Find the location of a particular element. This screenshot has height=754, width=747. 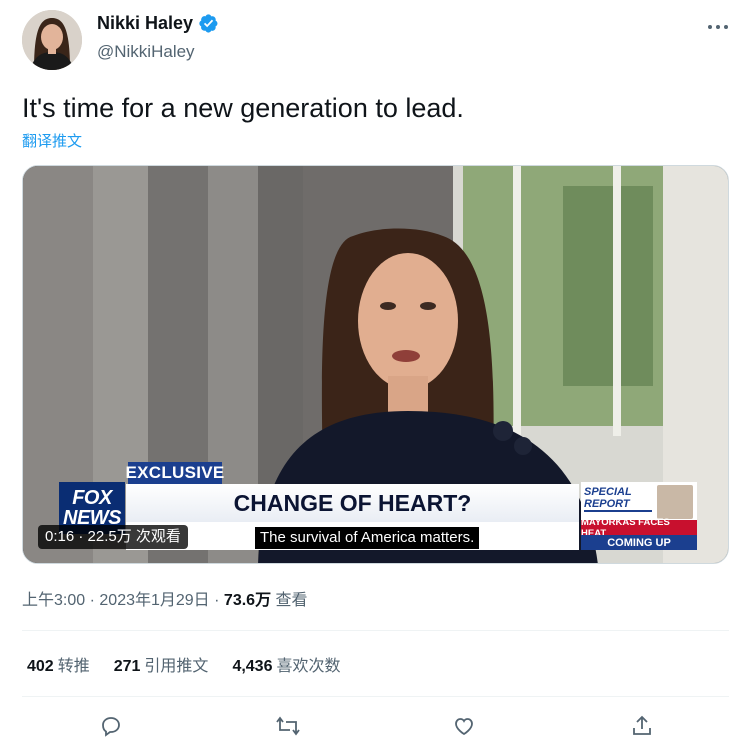

verified-badge-icon is located at coordinates (208, 23).